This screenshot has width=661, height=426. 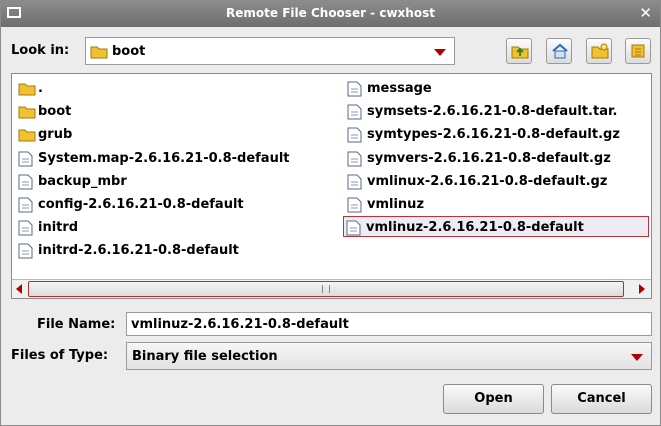 I want to click on home-button, so click(x=559, y=51).